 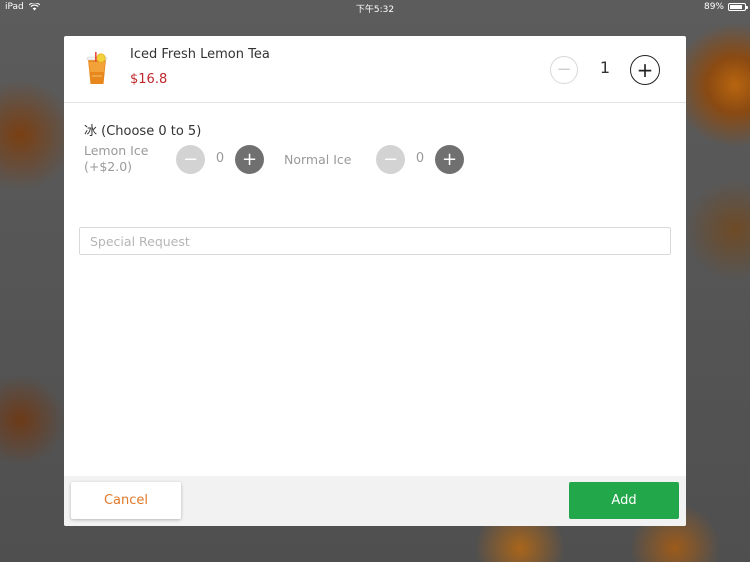 I want to click on battery-icon, so click(x=738, y=7).